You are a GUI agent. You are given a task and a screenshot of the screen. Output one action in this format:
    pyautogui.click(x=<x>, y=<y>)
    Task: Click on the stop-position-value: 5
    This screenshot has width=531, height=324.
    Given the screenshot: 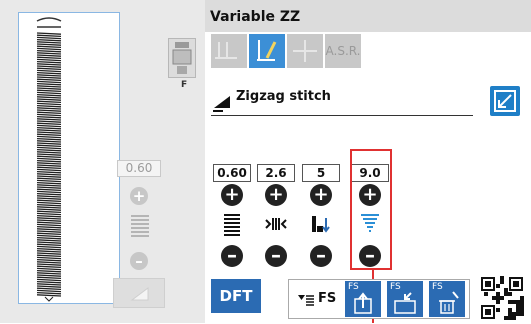 What is the action you would take?
    pyautogui.click(x=321, y=173)
    